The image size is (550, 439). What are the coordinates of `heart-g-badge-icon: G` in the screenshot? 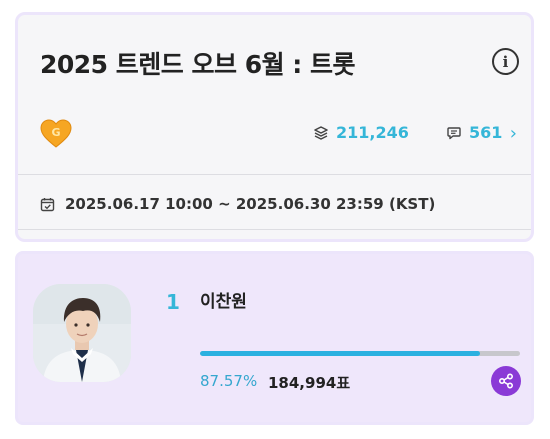 It's located at (56, 133).